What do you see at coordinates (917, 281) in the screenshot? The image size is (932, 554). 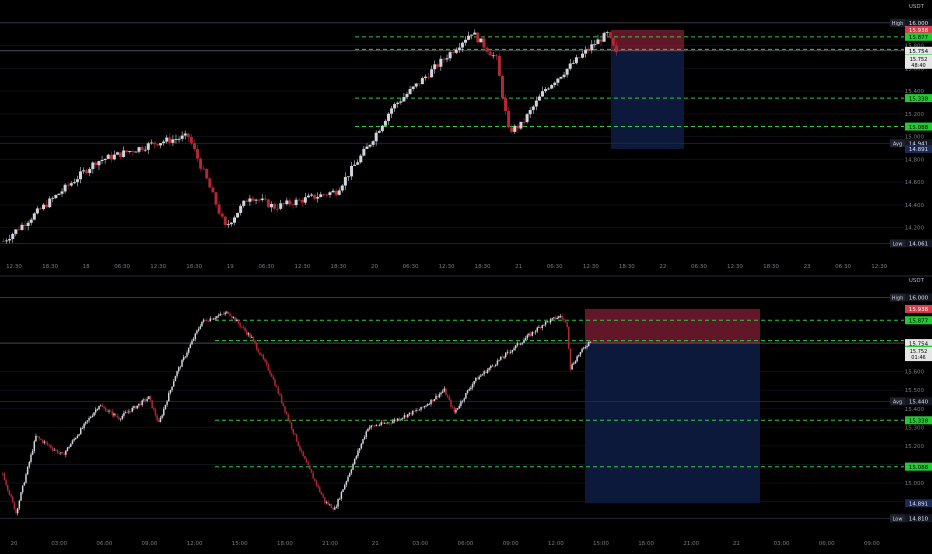 I see `currency-label: USDT` at bounding box center [917, 281].